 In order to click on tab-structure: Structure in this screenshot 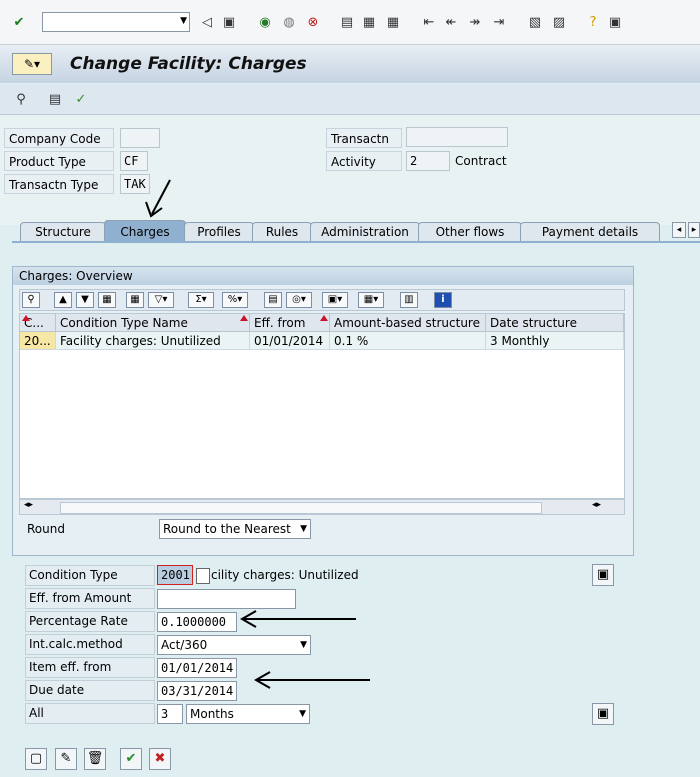, I will do `click(63, 232)`.